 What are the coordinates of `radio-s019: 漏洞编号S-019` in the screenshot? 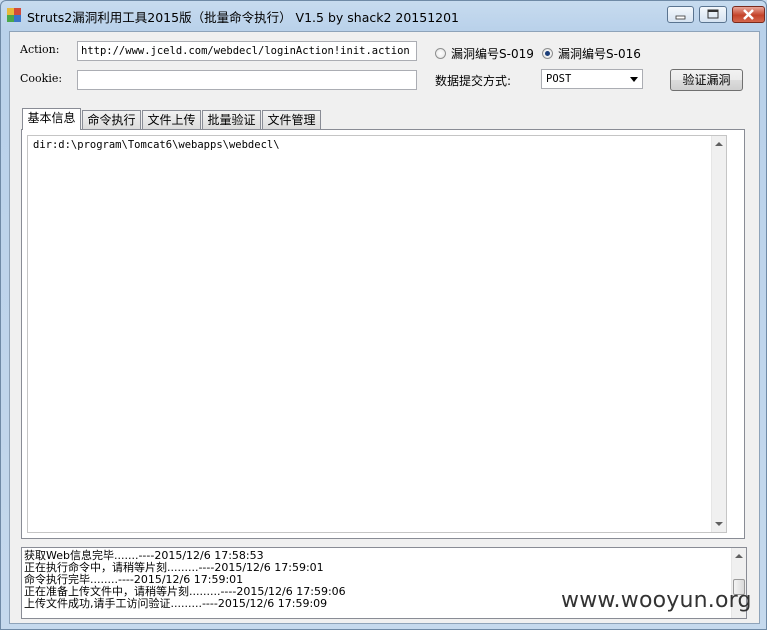 It's located at (484, 53).